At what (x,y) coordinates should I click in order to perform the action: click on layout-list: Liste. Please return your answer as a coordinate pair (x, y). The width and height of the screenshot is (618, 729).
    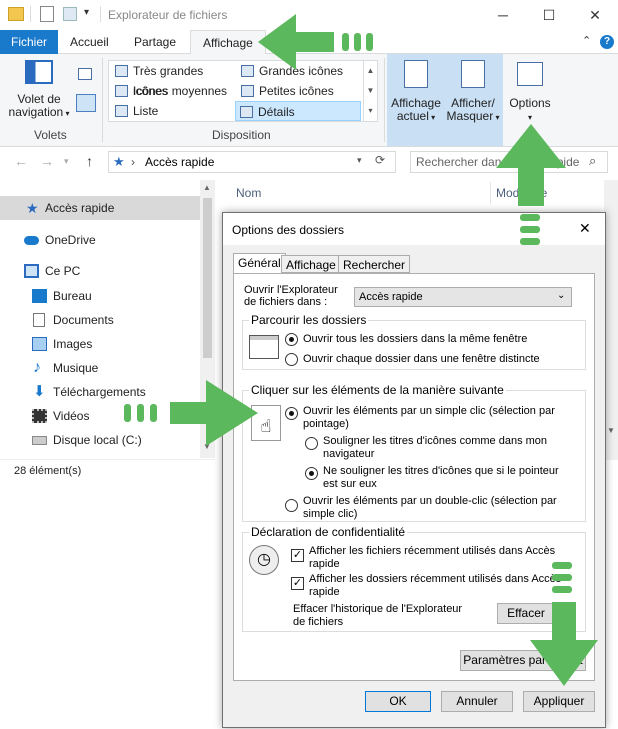
    Looking at the image, I should click on (173, 111).